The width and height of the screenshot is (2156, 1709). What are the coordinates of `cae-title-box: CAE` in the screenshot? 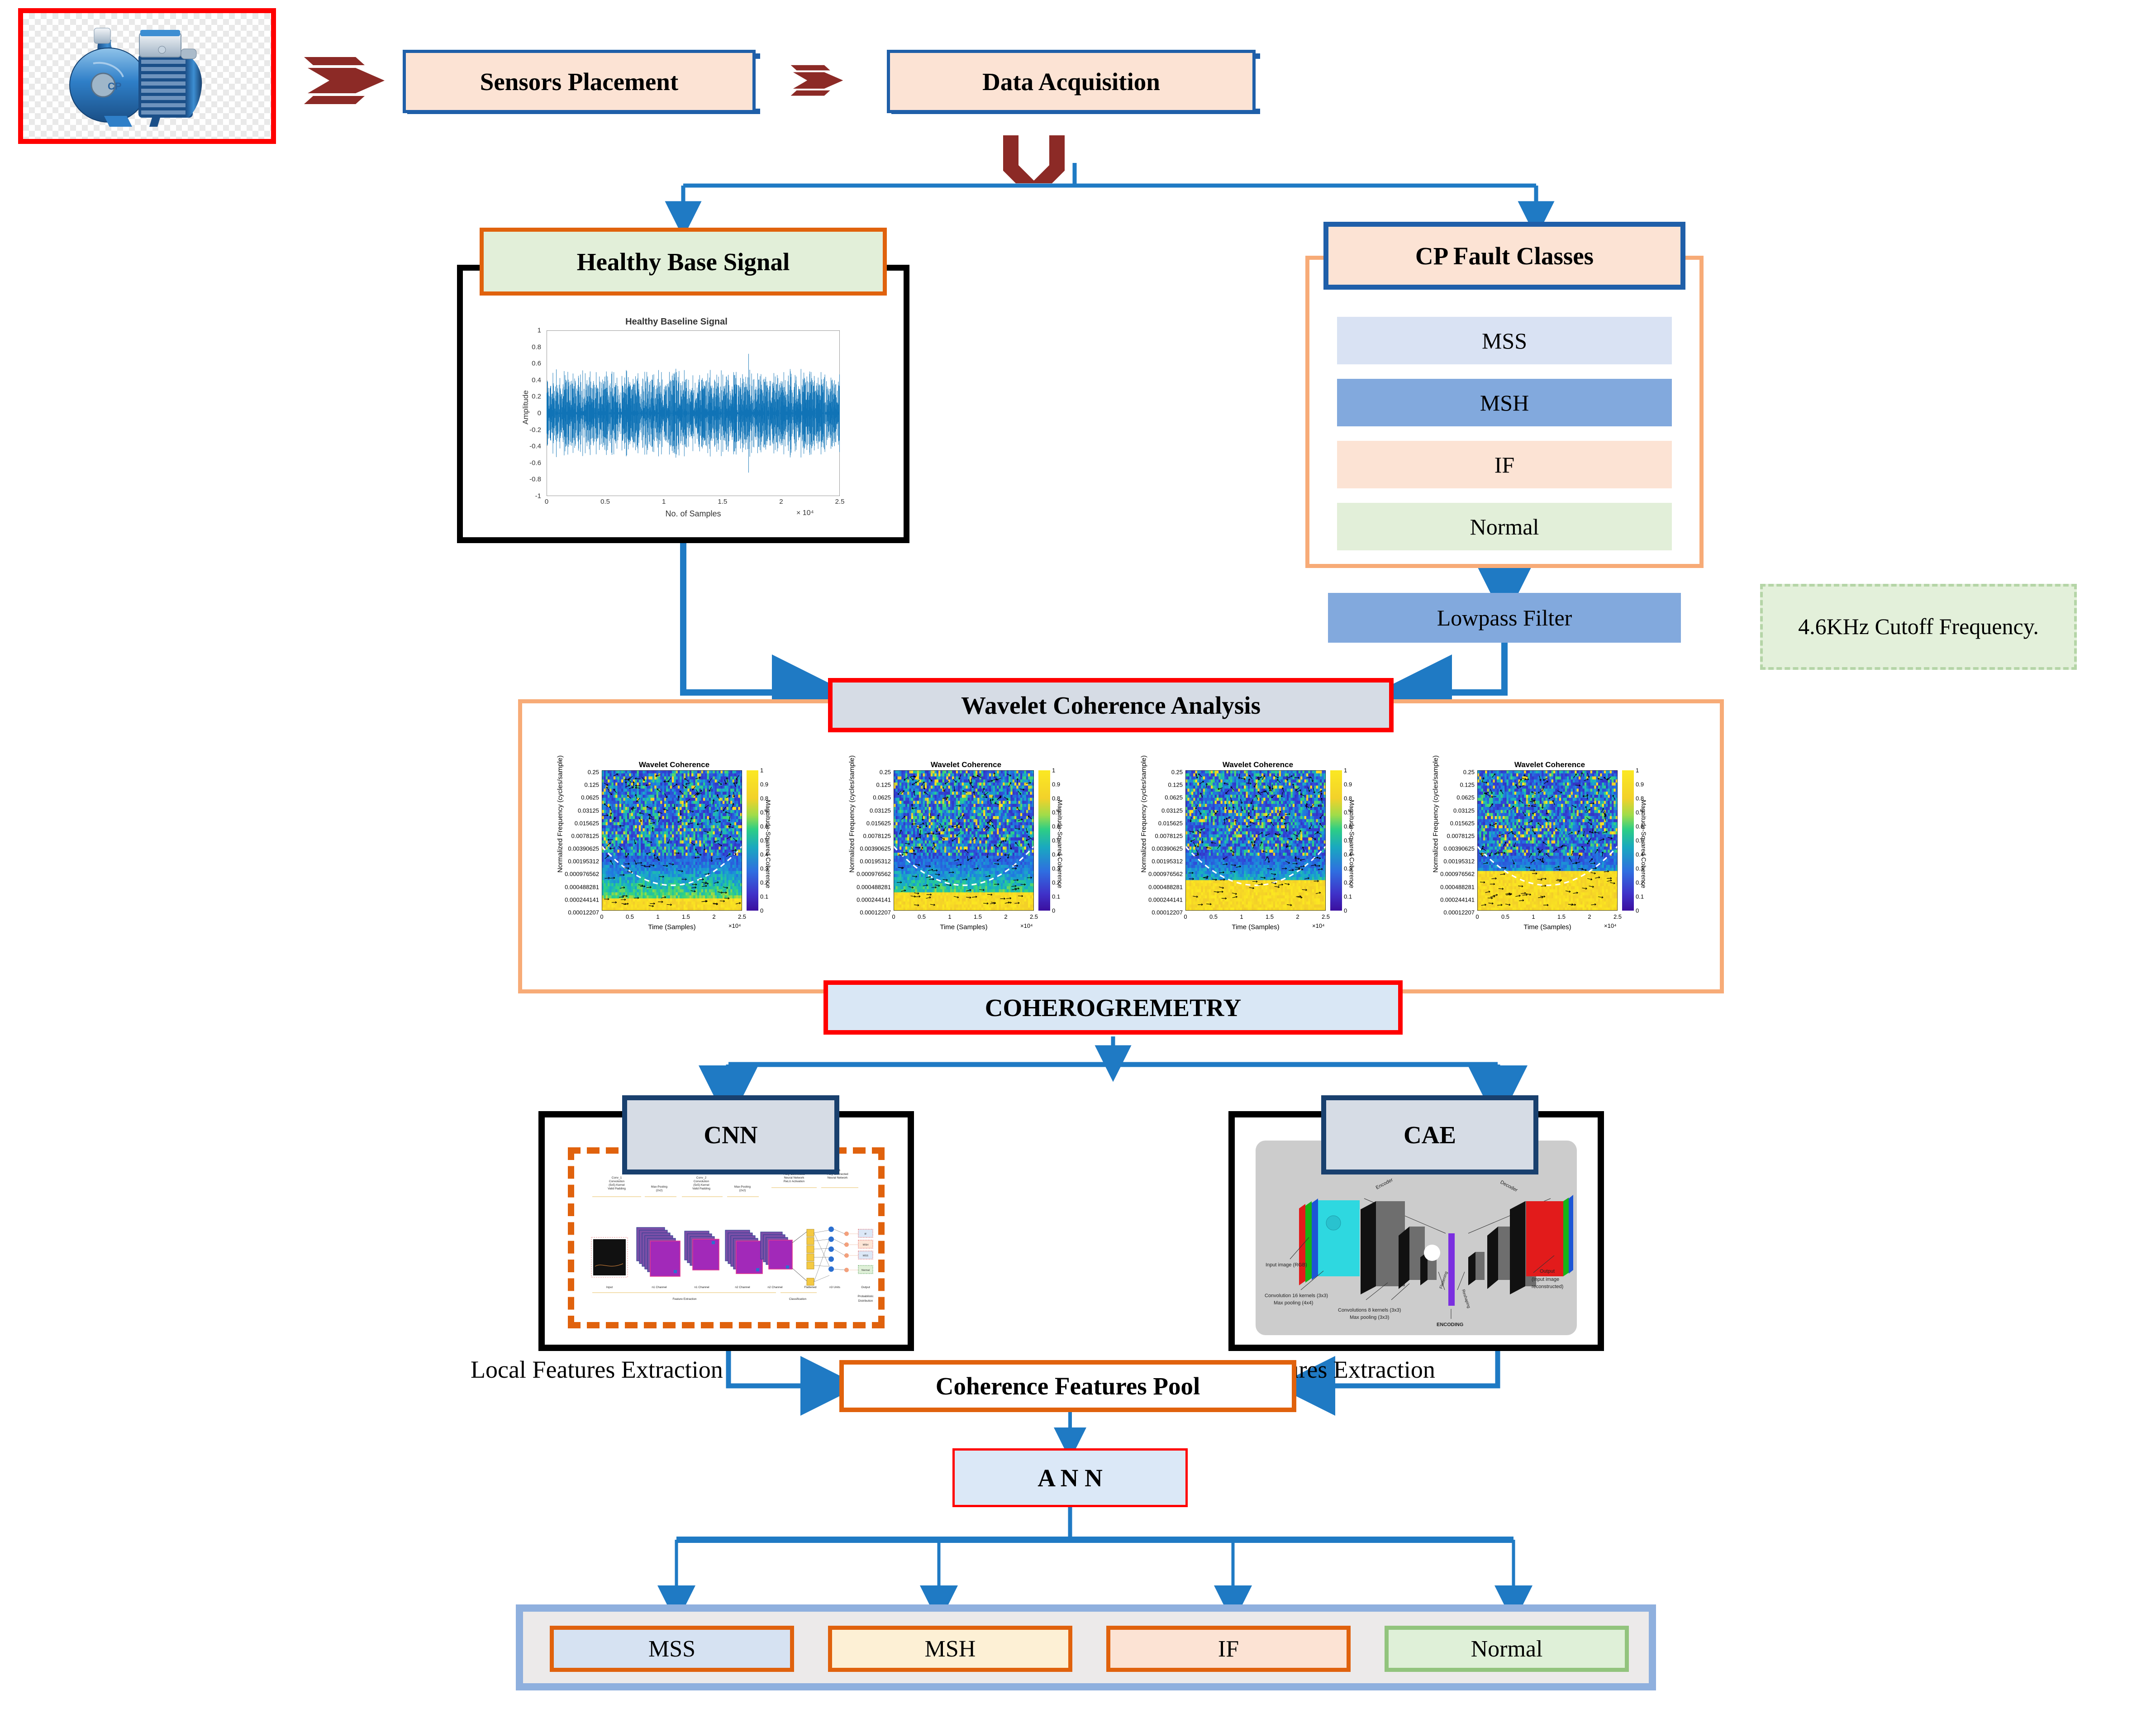 It's located at (1429, 1134).